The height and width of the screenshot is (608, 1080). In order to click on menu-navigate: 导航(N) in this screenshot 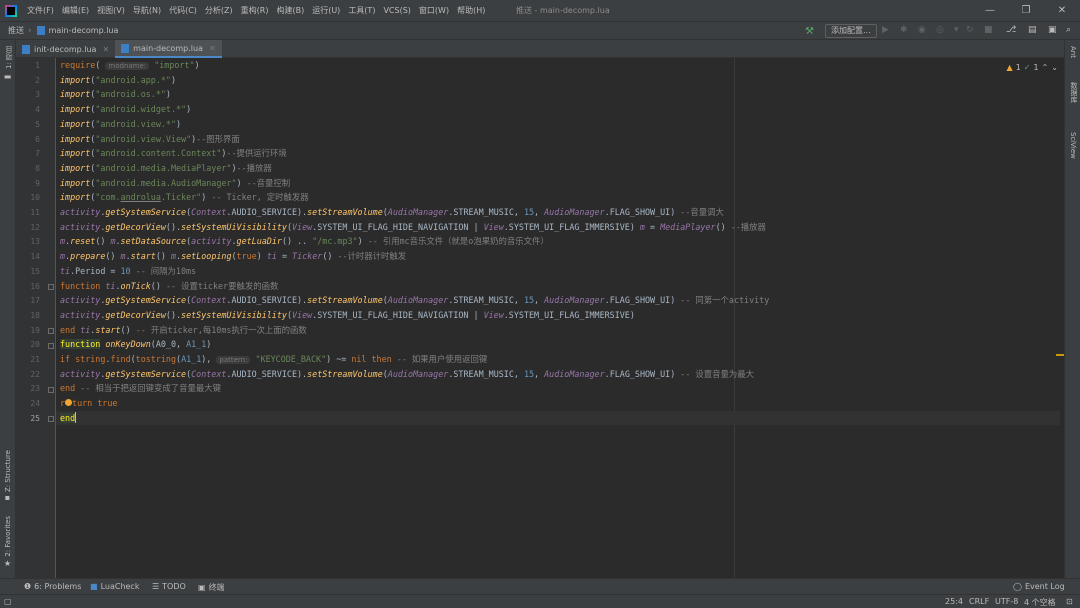, I will do `click(147, 10)`.